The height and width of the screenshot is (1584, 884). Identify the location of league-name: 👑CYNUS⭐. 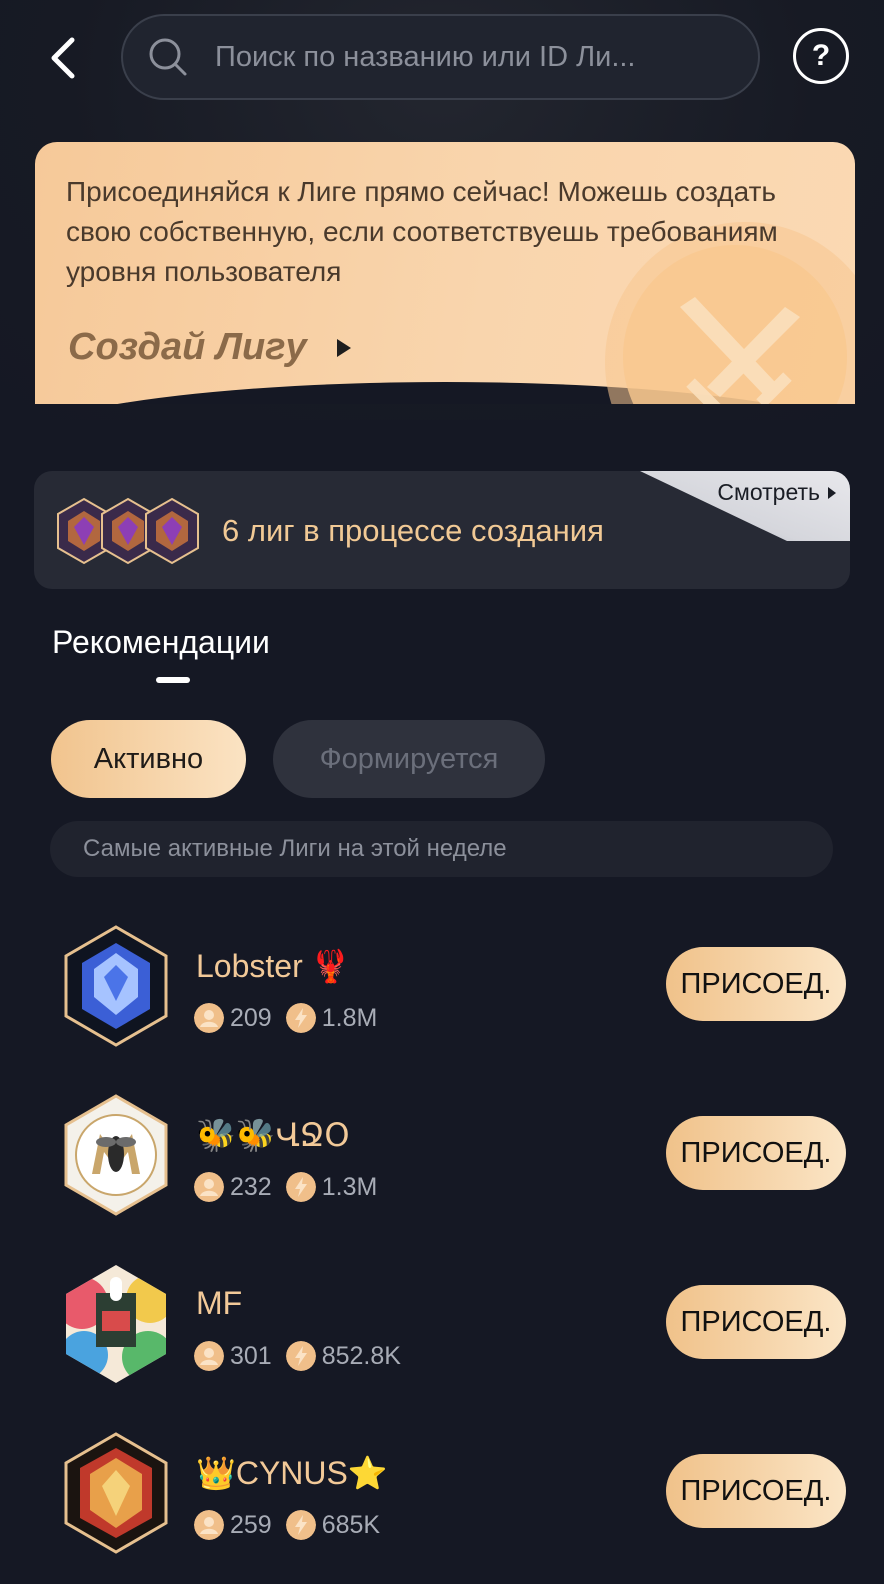
(292, 1473).